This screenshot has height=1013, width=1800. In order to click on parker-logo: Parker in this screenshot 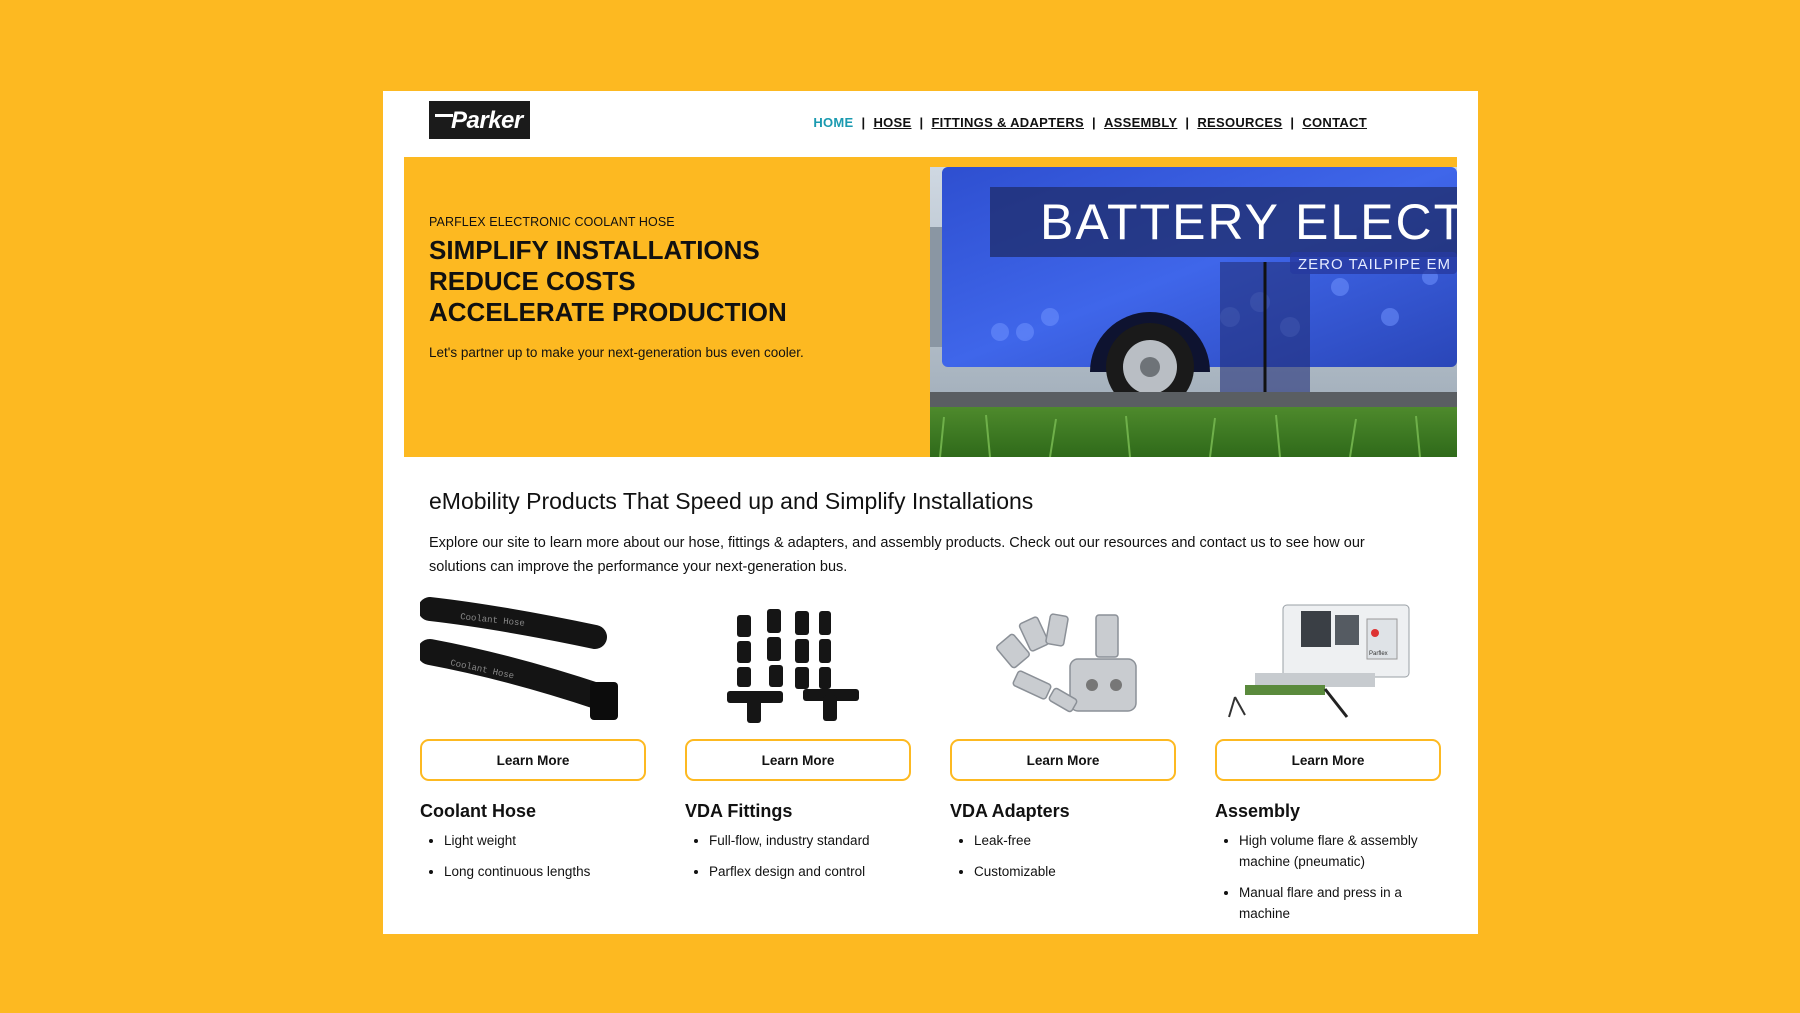, I will do `click(479, 120)`.